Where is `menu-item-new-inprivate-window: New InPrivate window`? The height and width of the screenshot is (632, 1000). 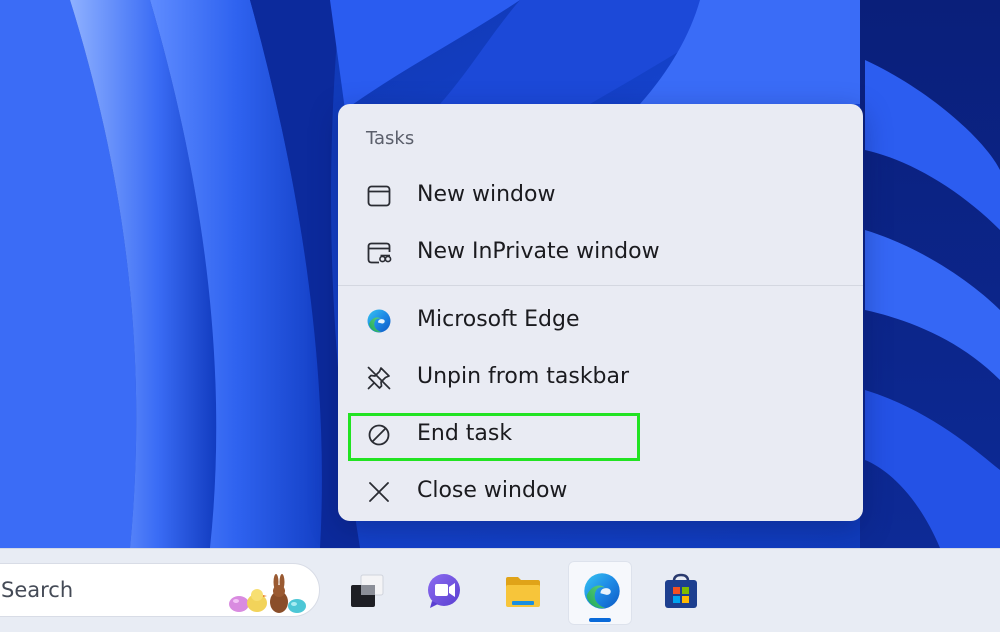
menu-item-new-inprivate-window: New InPrivate window is located at coordinates (600, 253).